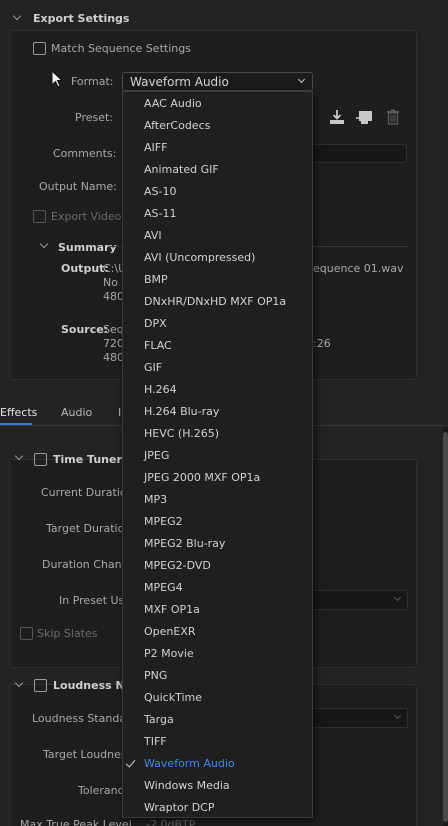 This screenshot has width=448, height=826. I want to click on format-option: PNG, so click(217, 676).